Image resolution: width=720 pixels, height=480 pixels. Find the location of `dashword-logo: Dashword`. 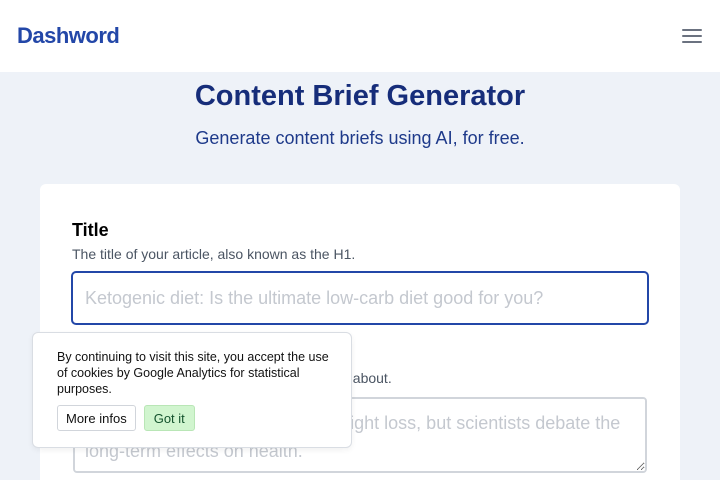

dashword-logo: Dashword is located at coordinates (68, 36).